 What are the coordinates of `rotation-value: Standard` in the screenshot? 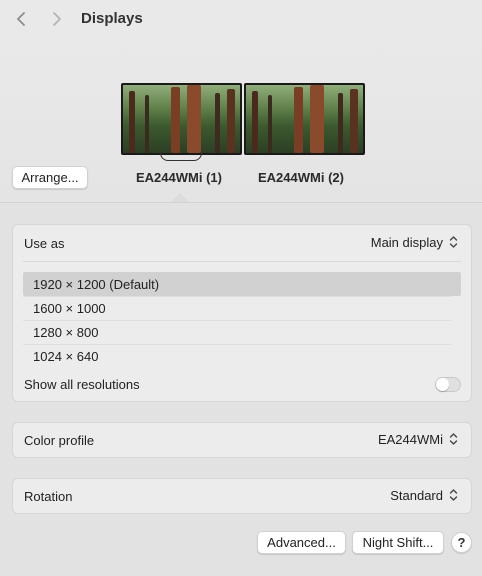 It's located at (416, 495).